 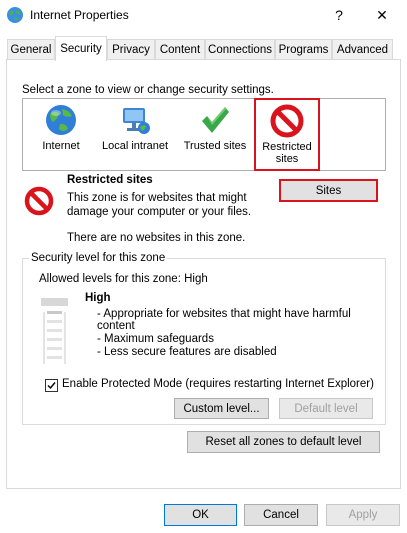 I want to click on tab-content: Content, so click(x=180, y=49).